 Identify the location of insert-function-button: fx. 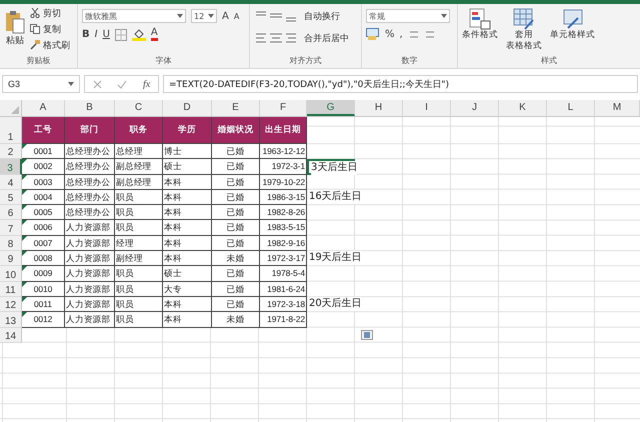
(146, 84).